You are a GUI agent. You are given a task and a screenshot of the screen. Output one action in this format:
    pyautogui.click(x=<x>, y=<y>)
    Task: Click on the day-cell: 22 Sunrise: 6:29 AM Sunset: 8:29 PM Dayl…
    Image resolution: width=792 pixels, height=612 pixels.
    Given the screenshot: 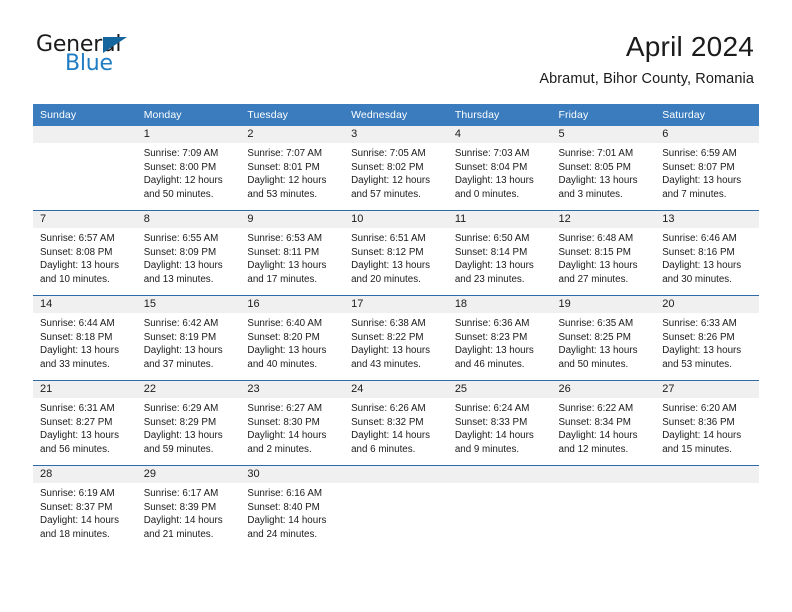 What is the action you would take?
    pyautogui.click(x=188, y=423)
    